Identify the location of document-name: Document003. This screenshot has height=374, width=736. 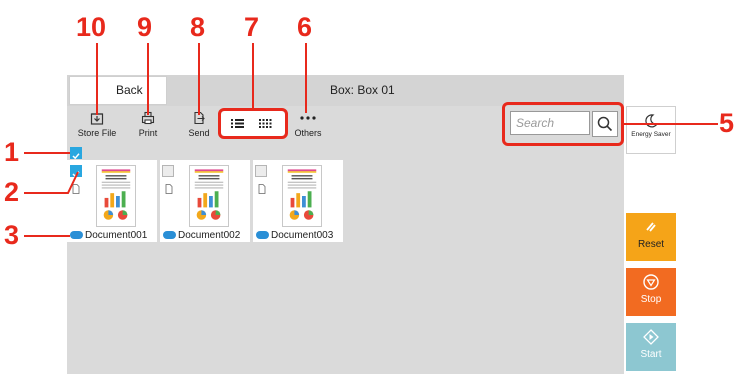
(295, 234).